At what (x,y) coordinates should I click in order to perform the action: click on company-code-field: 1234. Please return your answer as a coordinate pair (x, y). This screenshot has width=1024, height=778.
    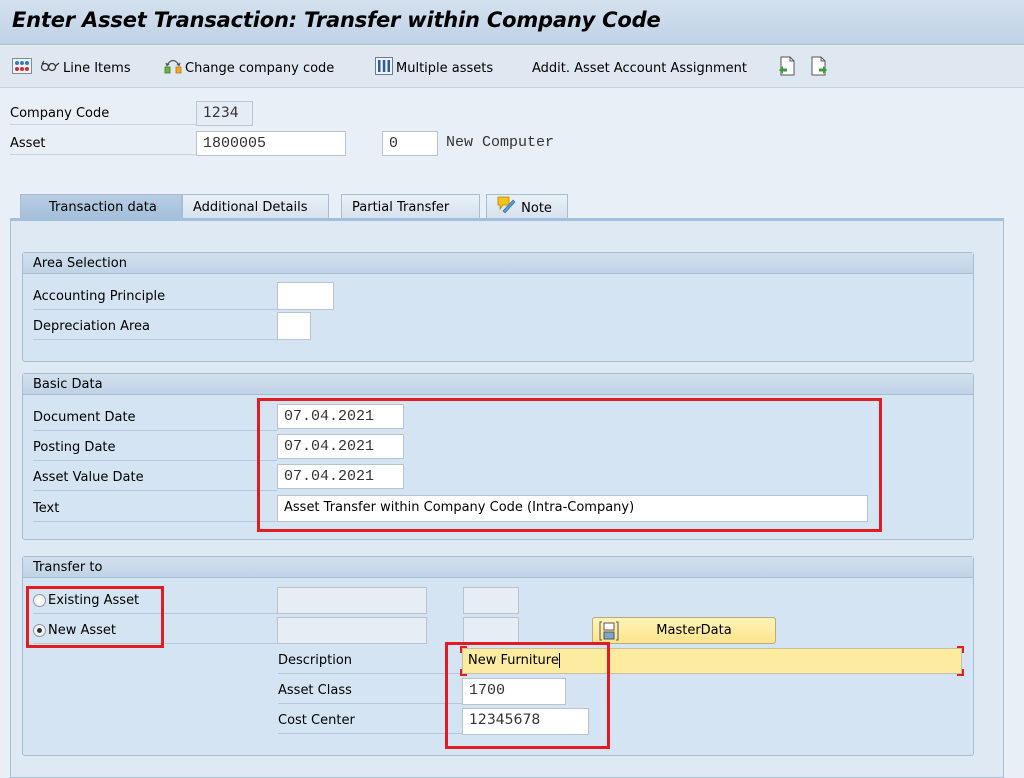
    Looking at the image, I should click on (224, 113).